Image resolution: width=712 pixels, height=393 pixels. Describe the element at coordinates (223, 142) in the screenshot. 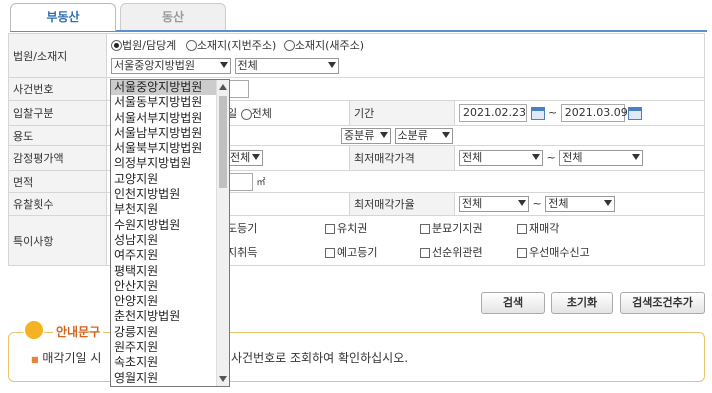

I see `scrollbar-thumb` at that location.